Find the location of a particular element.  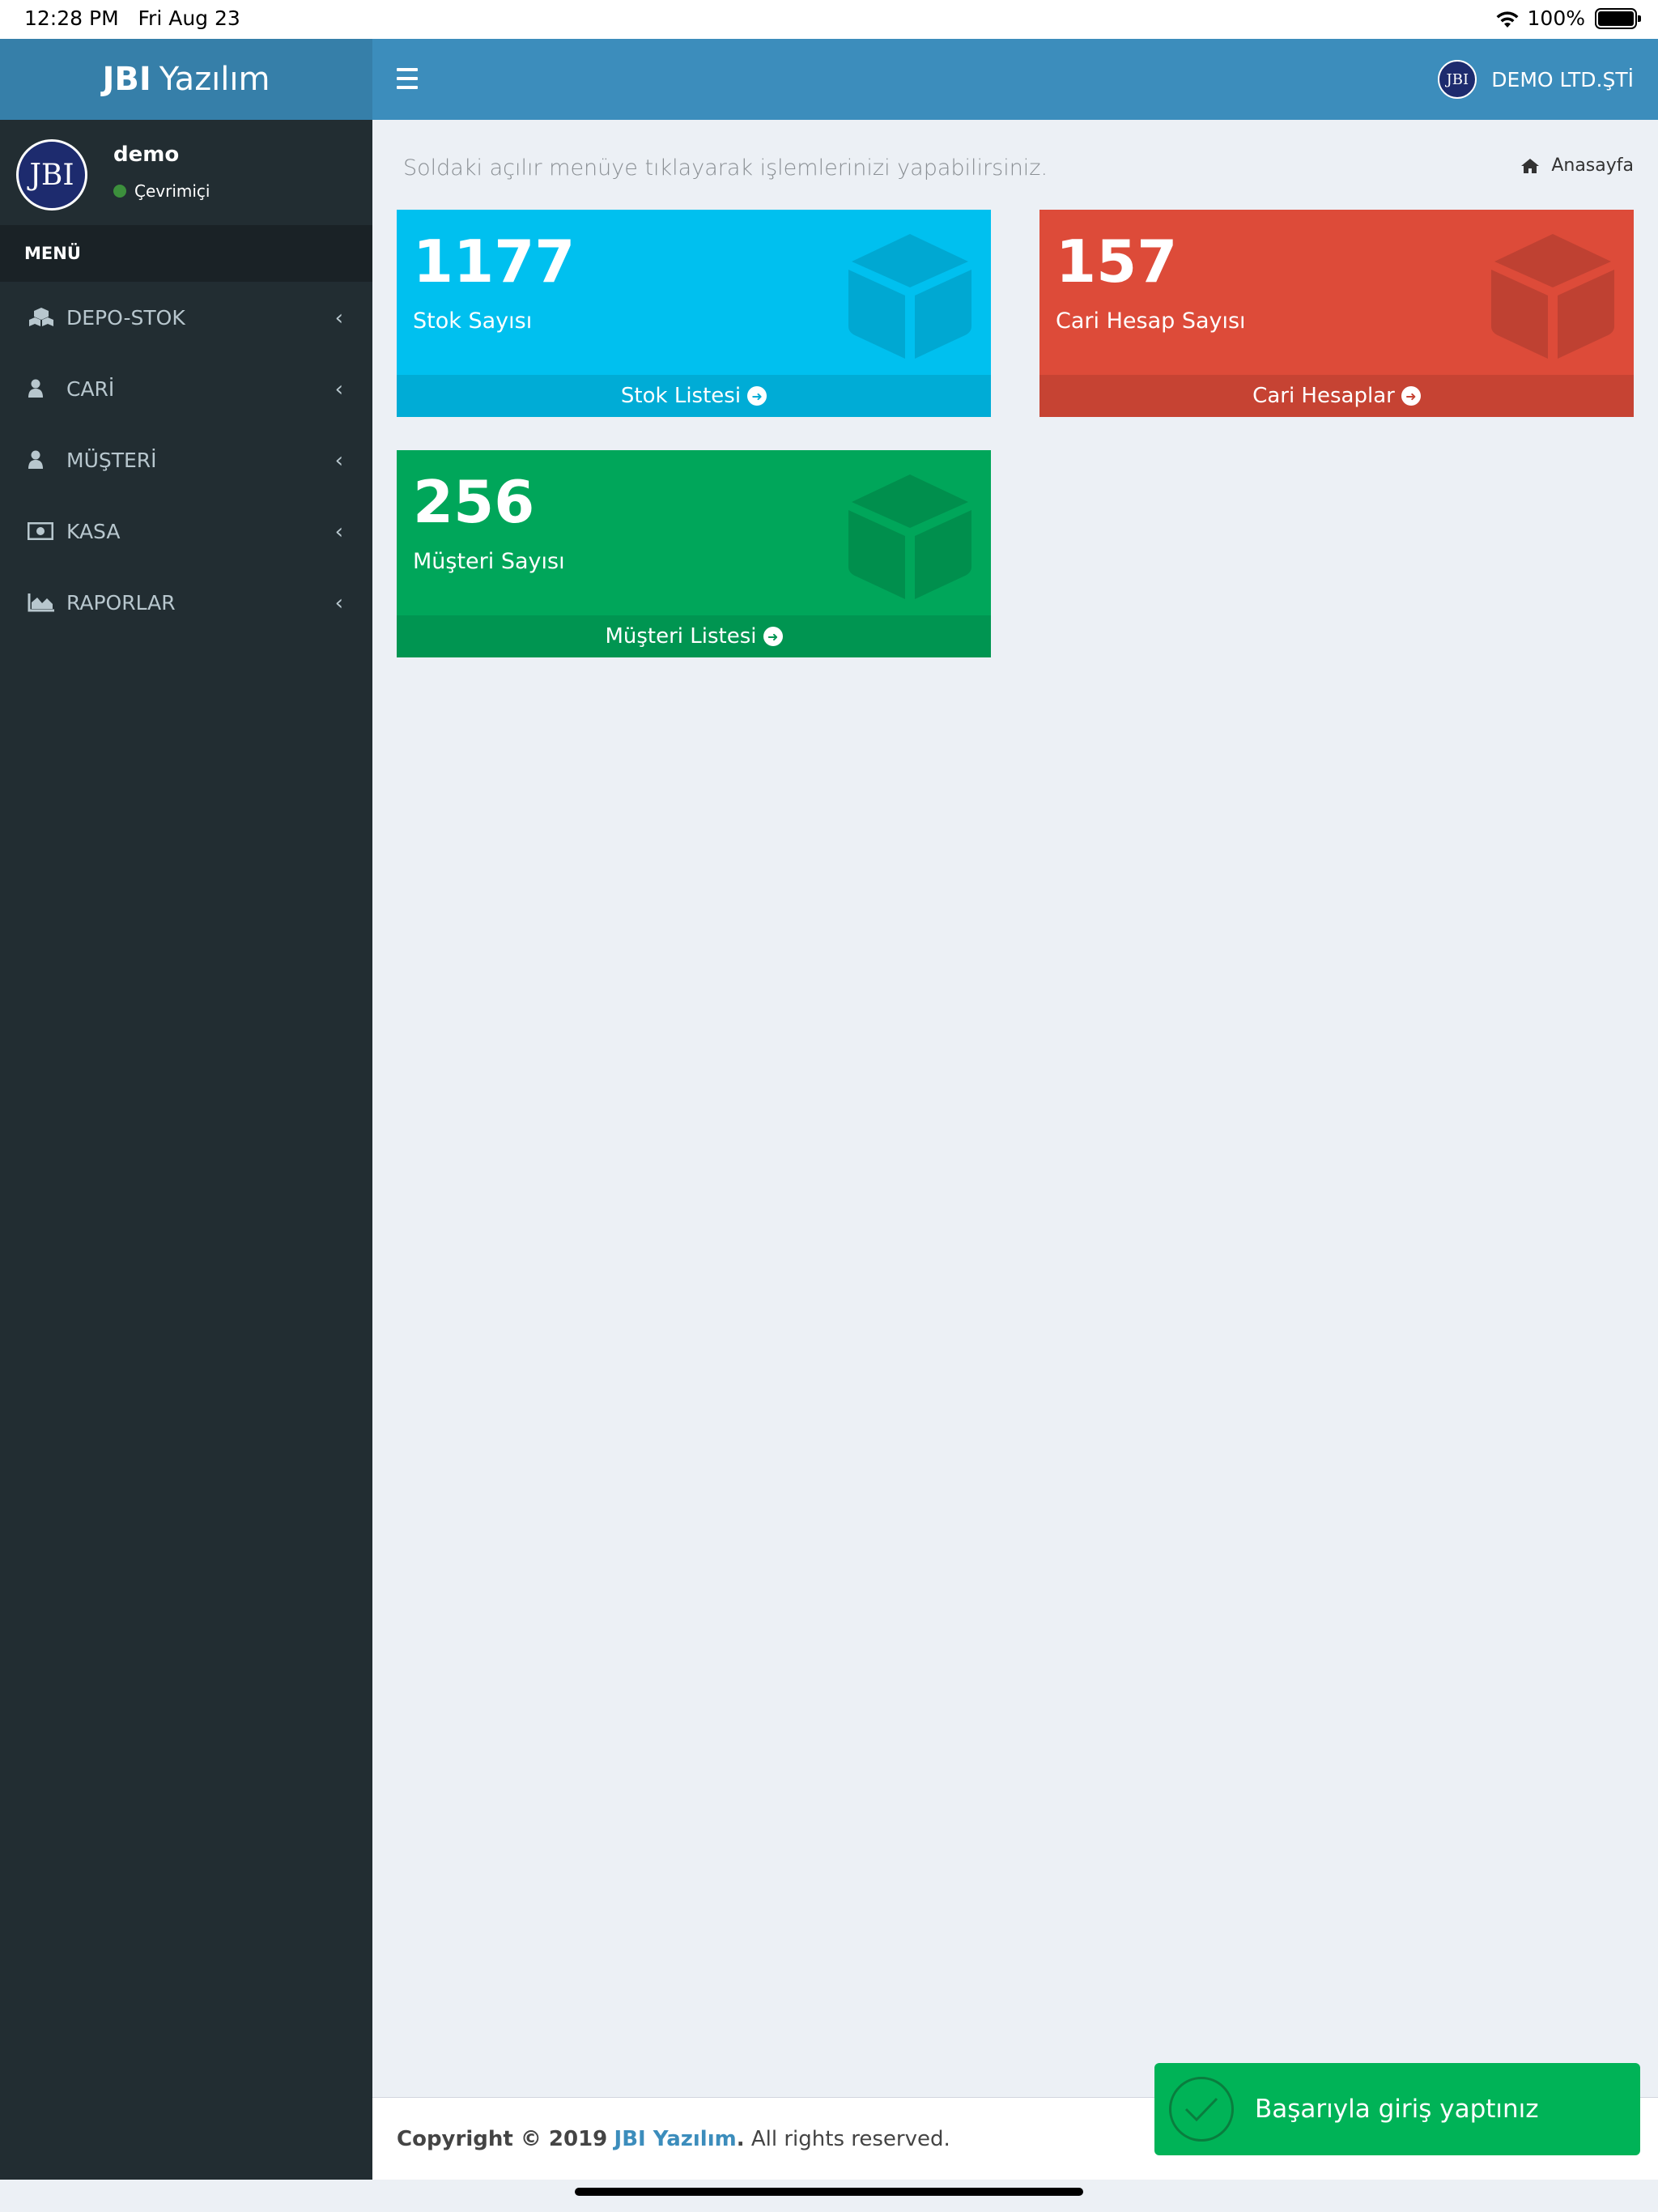

sidebar-item-label: MÜŞTERİ is located at coordinates (111, 460).